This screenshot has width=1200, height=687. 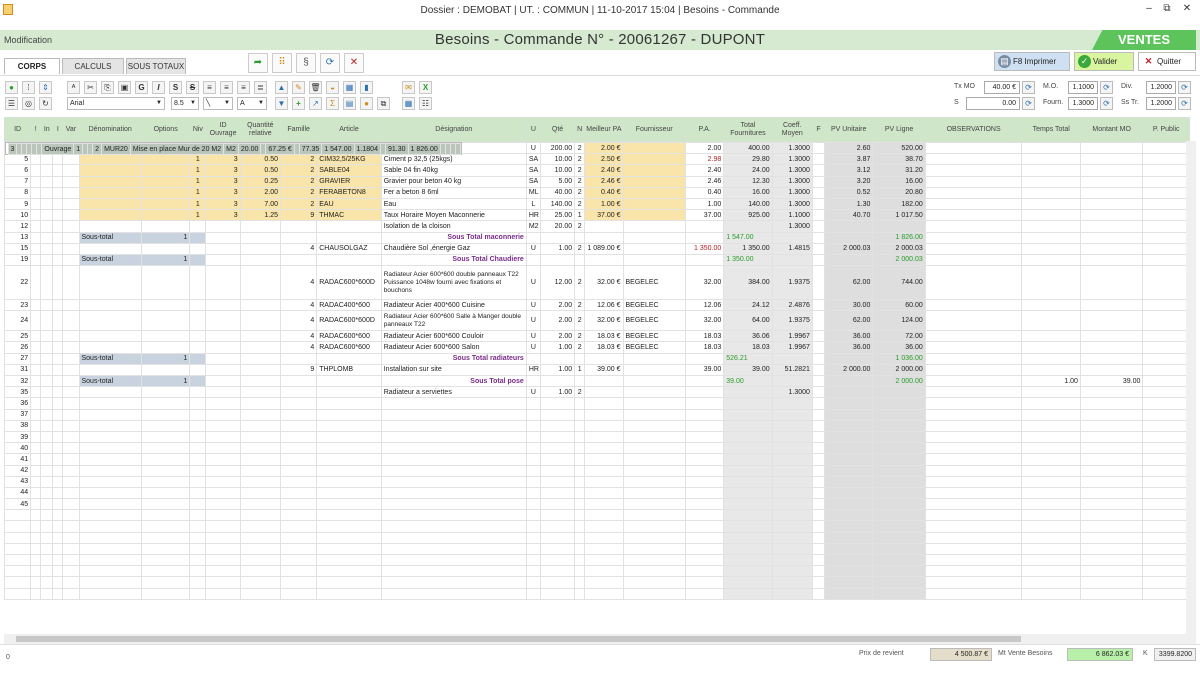 What do you see at coordinates (349, 192) in the screenshot?
I see `table-cell: FERABETON8` at bounding box center [349, 192].